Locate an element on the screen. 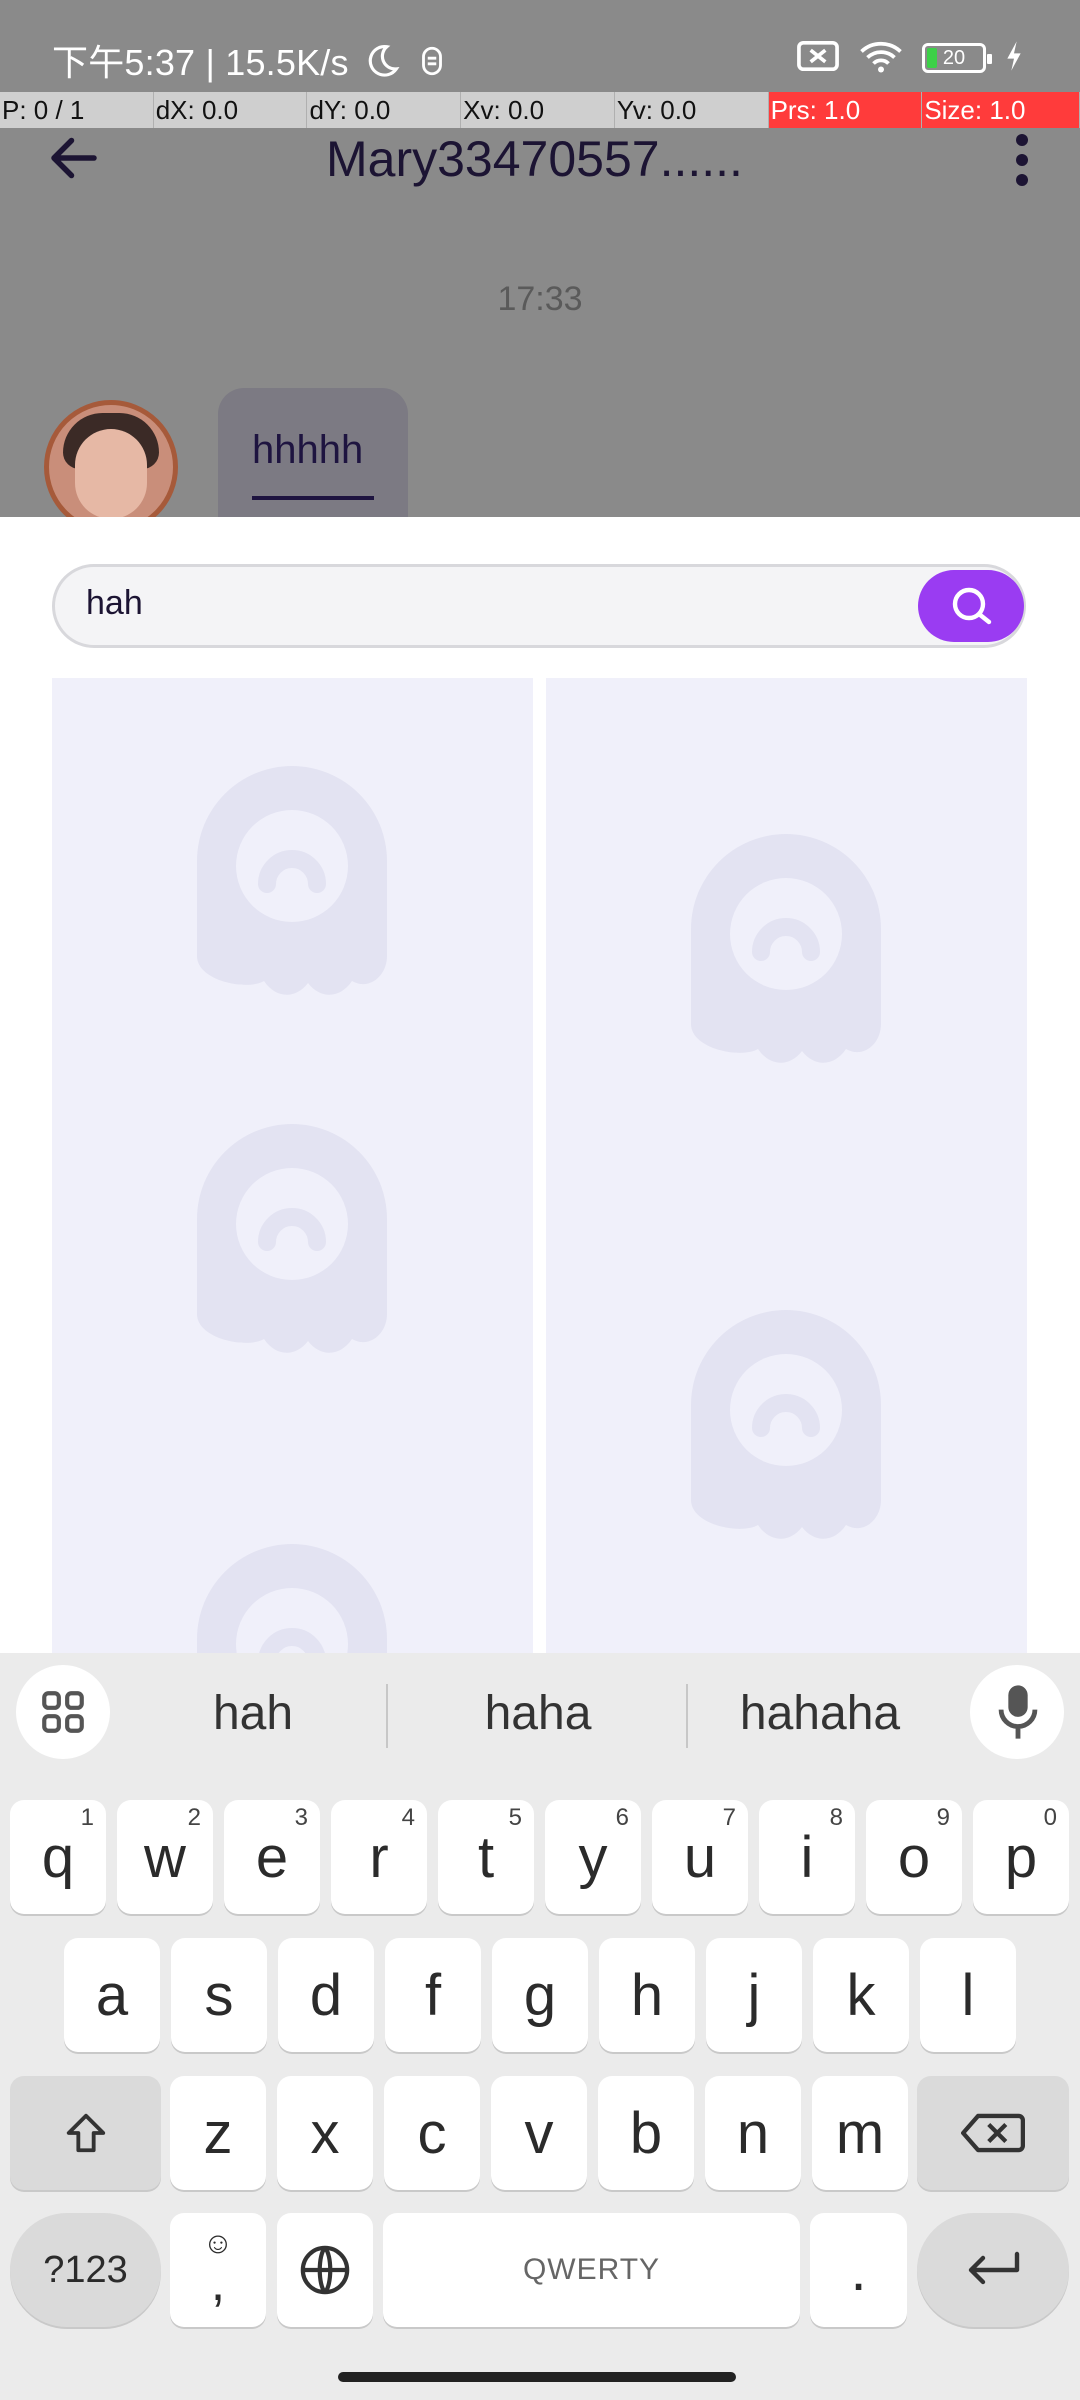 This screenshot has height=2400, width=1080. key-number-hint: 5 is located at coordinates (515, 1817).